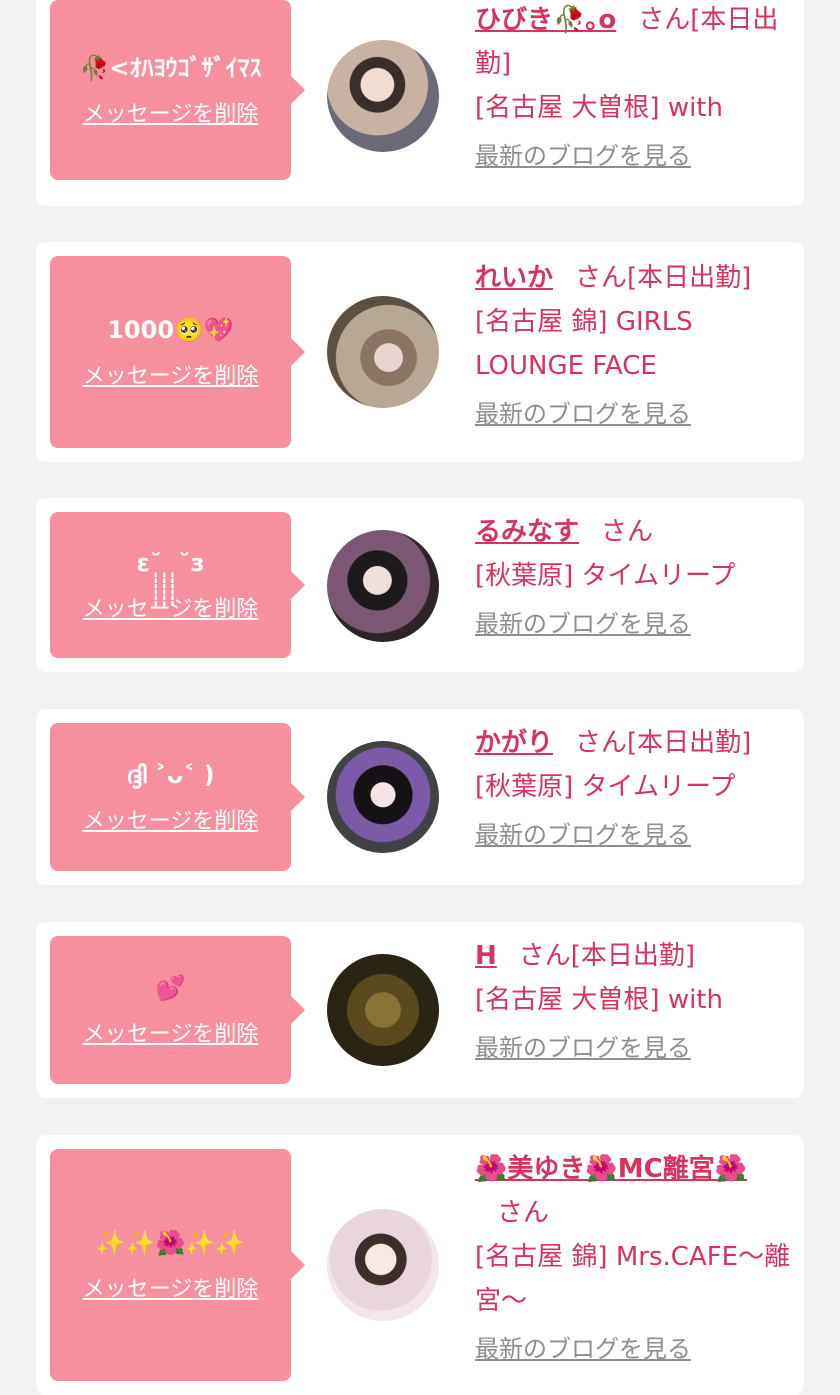 The image size is (840, 1395). I want to click on profile-name-link: るみなす, so click(527, 532).